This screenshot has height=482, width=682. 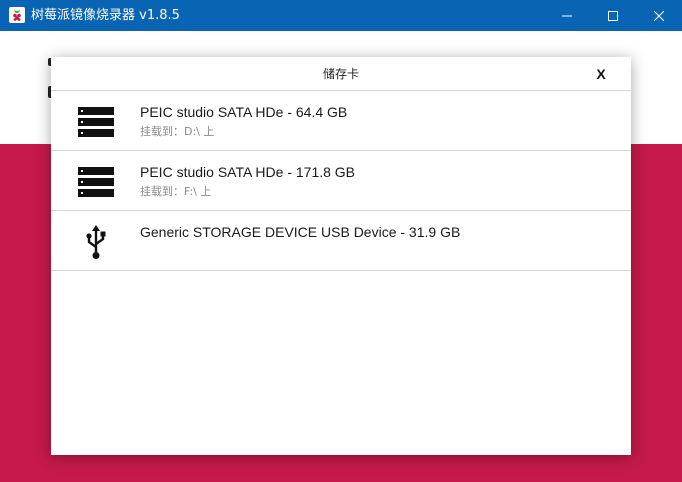 What do you see at coordinates (601, 74) in the screenshot?
I see `dialog-close-button: X` at bounding box center [601, 74].